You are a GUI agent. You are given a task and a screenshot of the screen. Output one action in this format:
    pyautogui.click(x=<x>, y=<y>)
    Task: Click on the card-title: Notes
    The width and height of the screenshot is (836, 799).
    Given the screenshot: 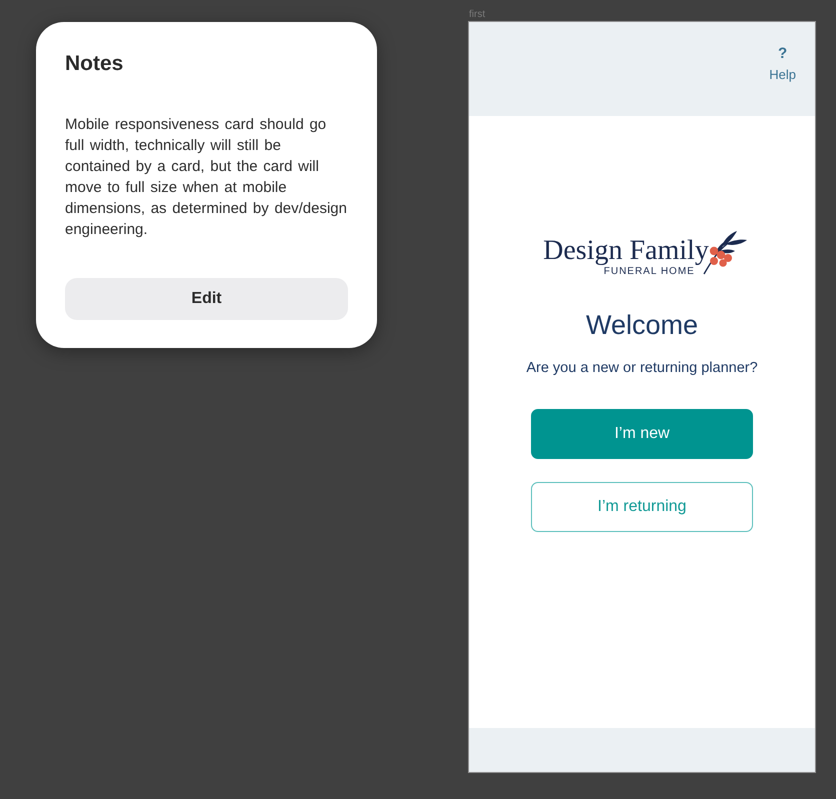 What is the action you would take?
    pyautogui.click(x=94, y=64)
    